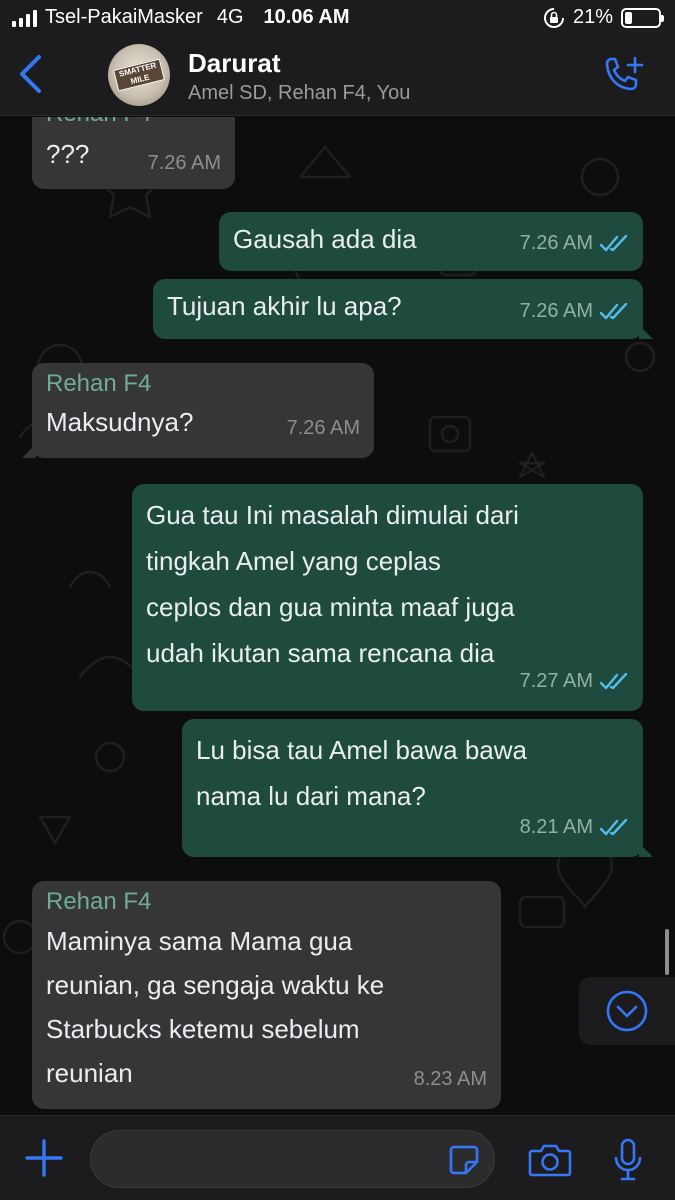 Image resolution: width=675 pixels, height=1200 pixels. Describe the element at coordinates (361, 750) in the screenshot. I see `message-text-line: Lu bisa tau Amel bawa bawa` at that location.